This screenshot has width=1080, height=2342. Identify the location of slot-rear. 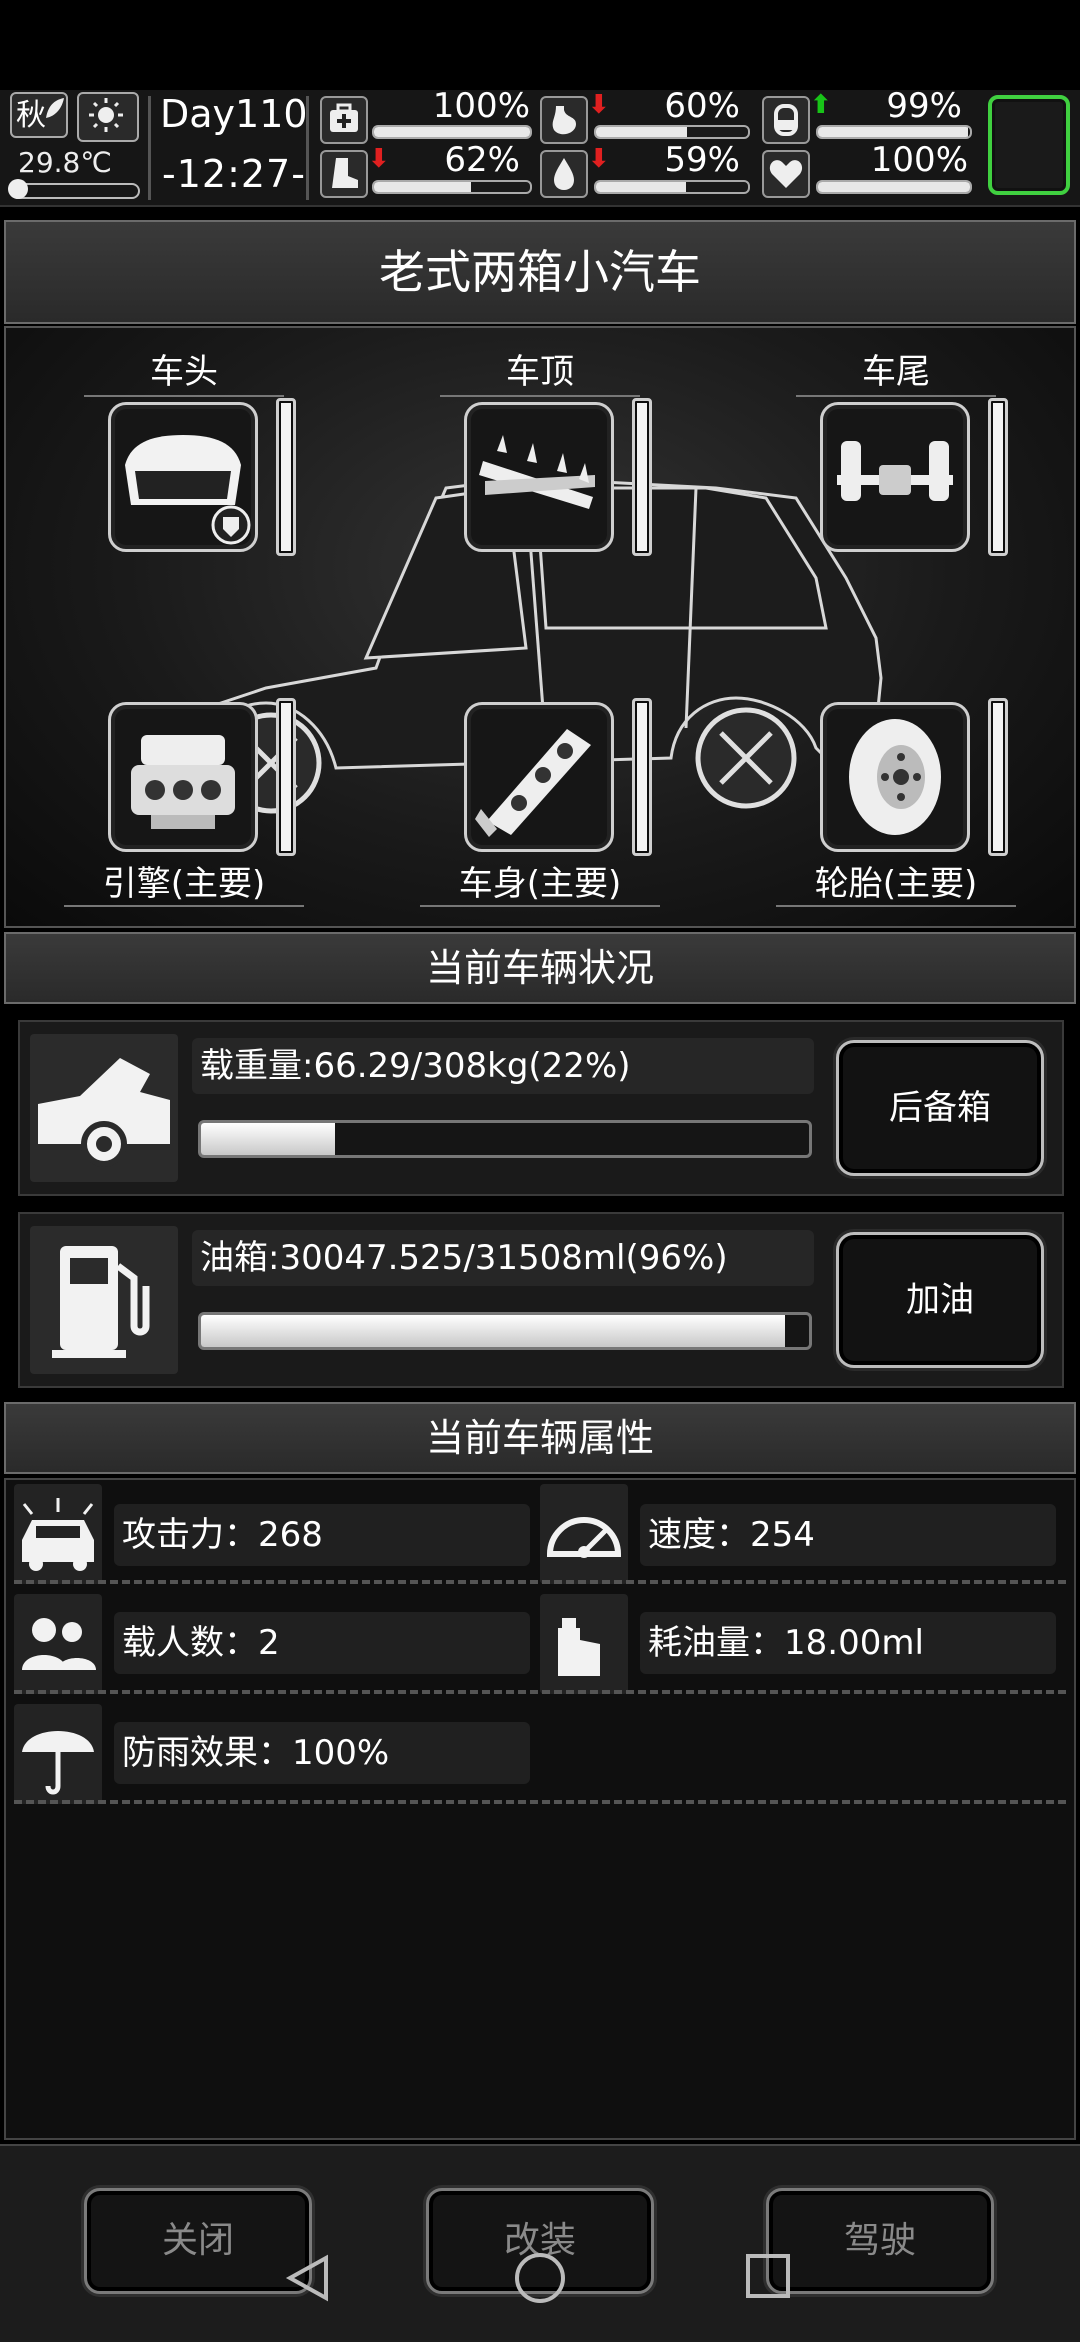
(895, 477).